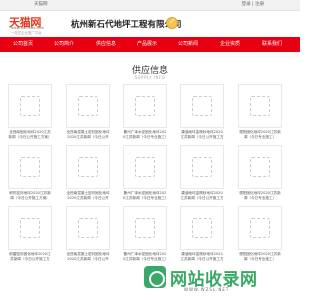  I want to click on product-card: 耐热密封地坪2020江苏新闻（今日公开施工方案）, so click(30, 173).